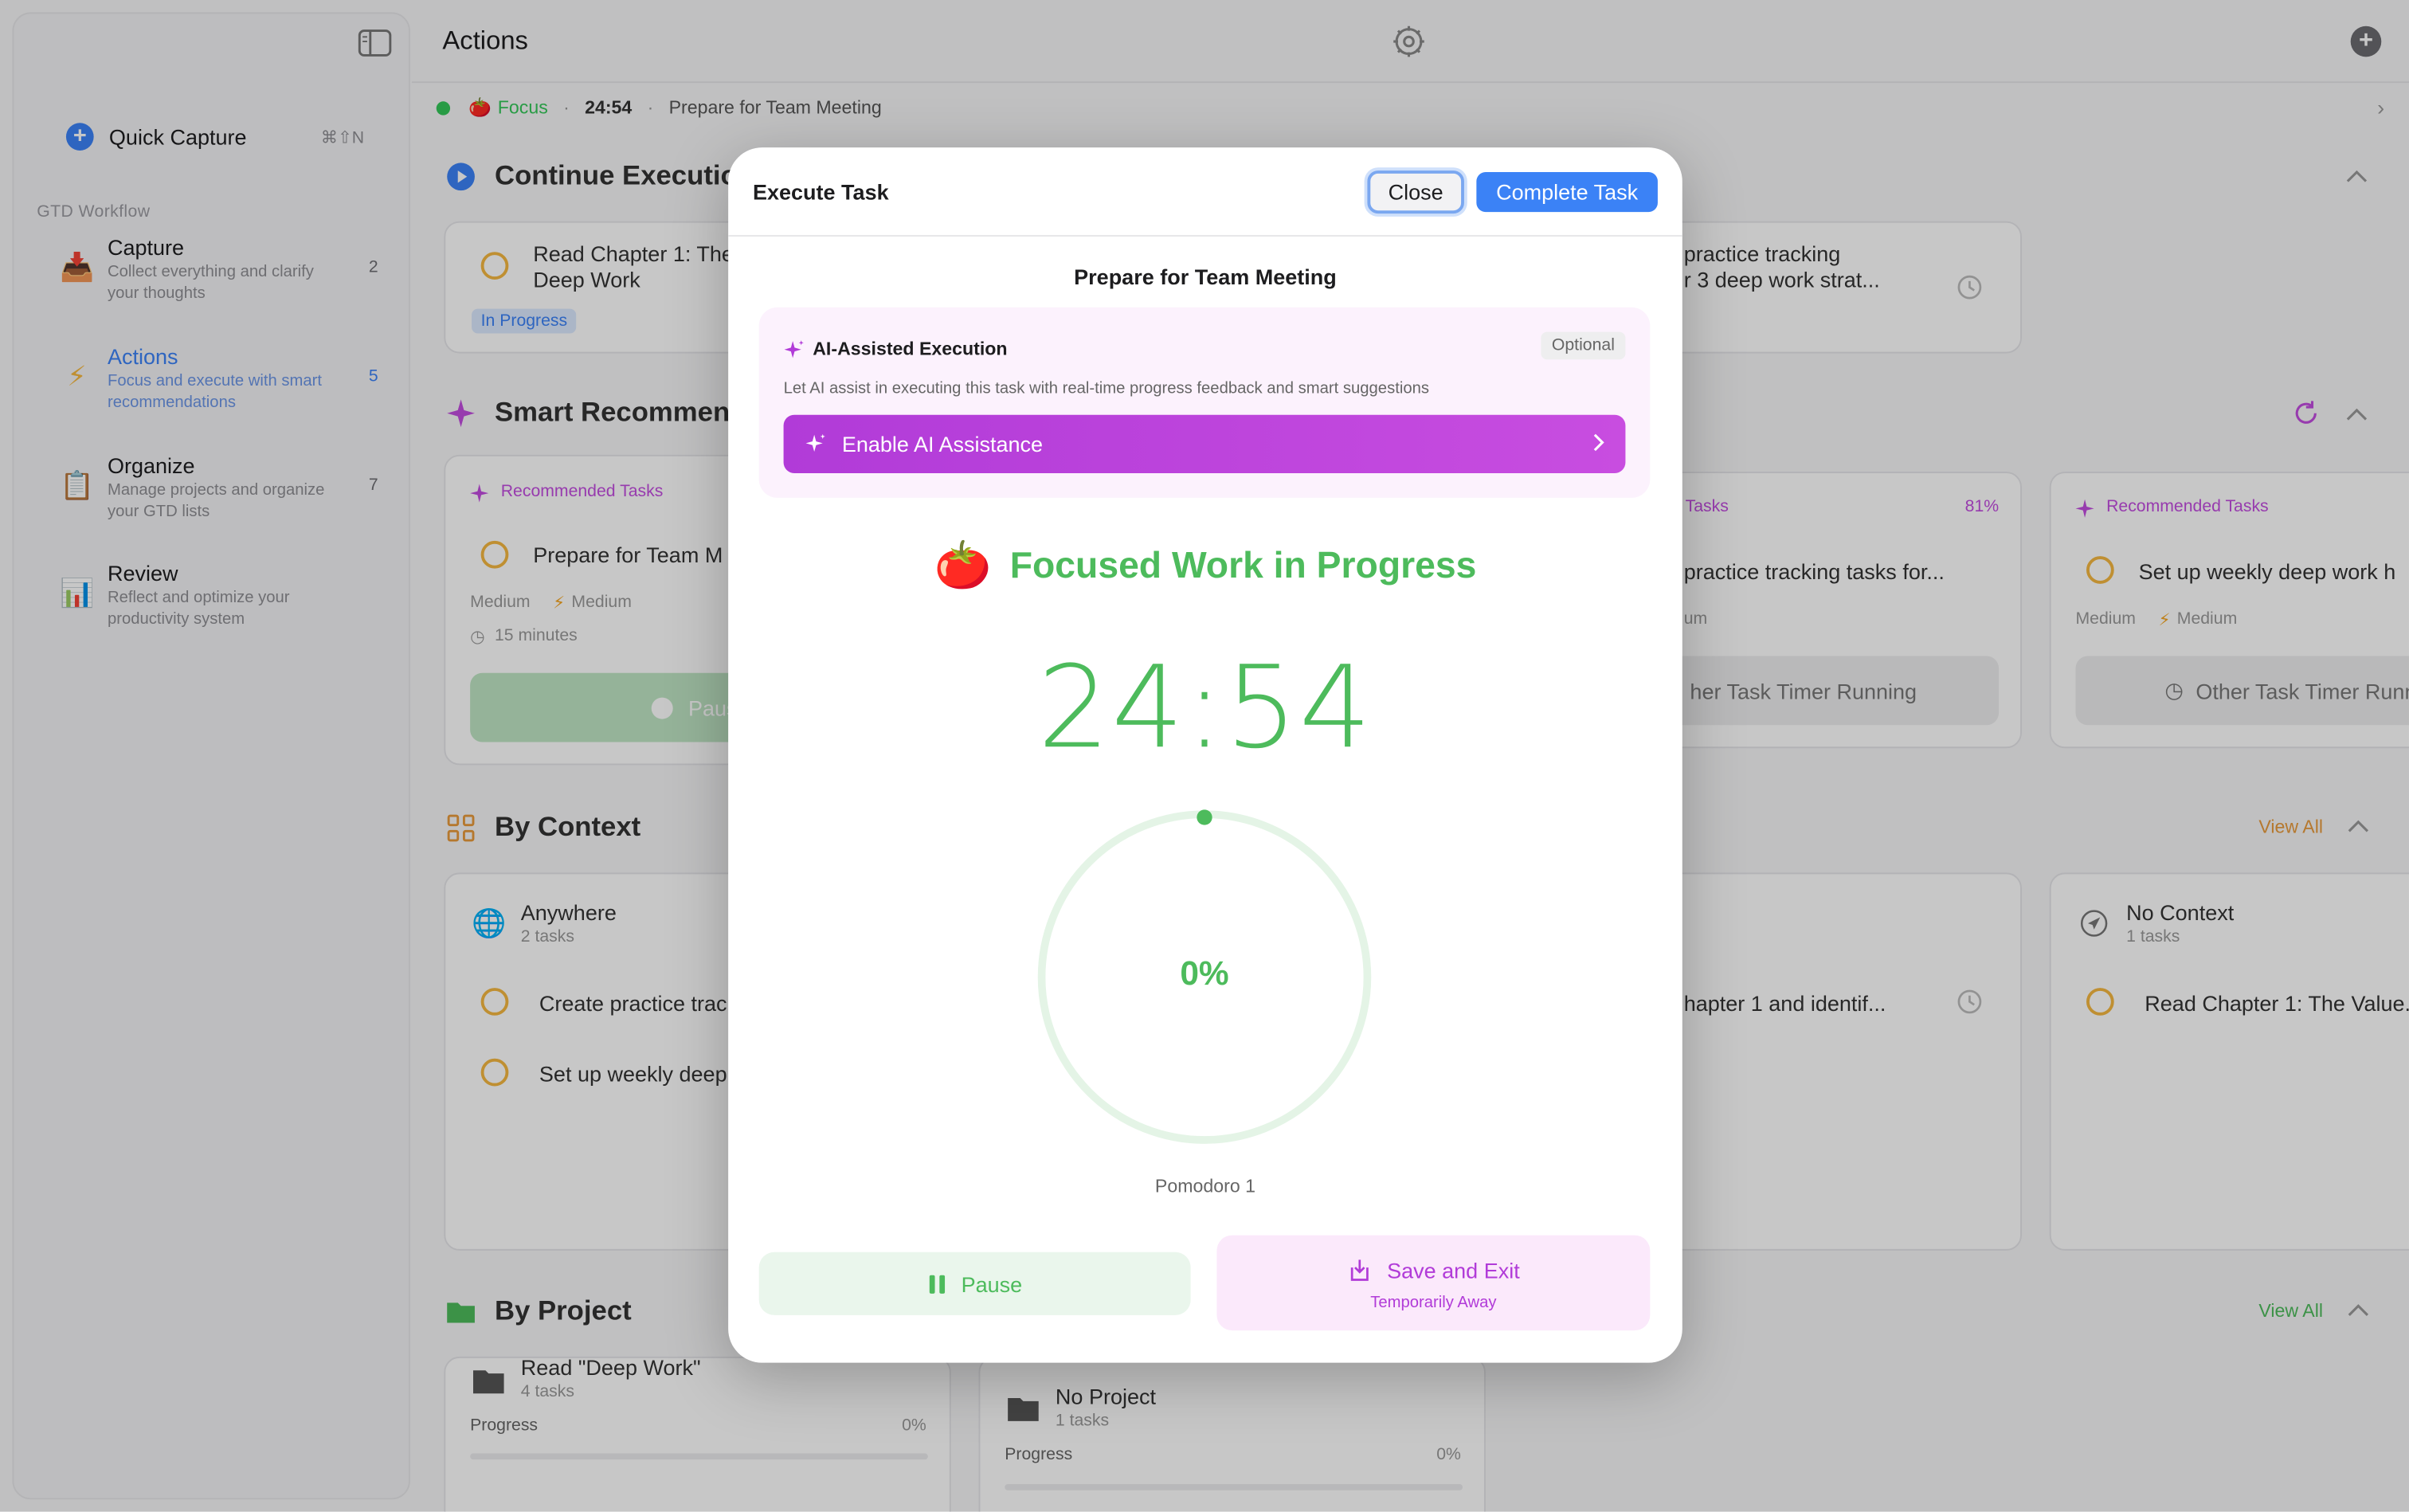 This screenshot has width=2409, height=1512. What do you see at coordinates (1205, 277) in the screenshot?
I see `task-name: Prepare for Team Meeting` at bounding box center [1205, 277].